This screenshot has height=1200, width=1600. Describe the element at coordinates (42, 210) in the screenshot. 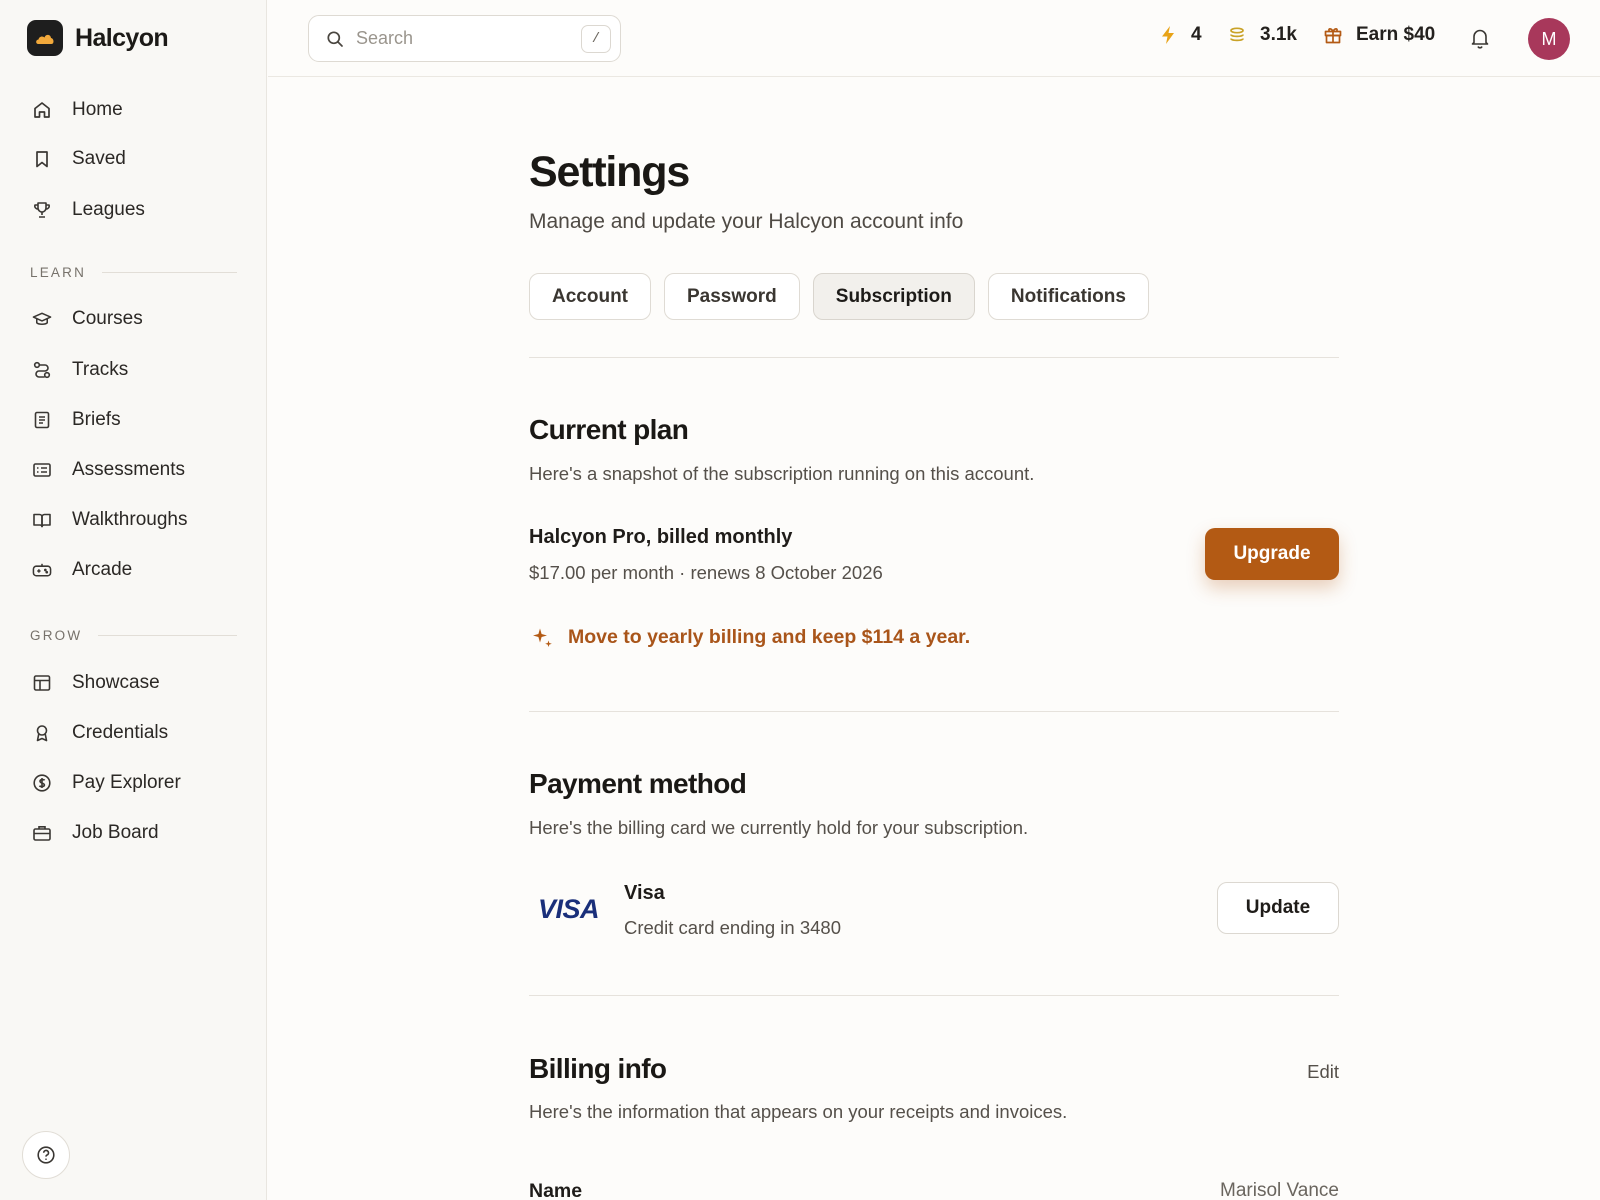

I see `trophy-icon` at that location.